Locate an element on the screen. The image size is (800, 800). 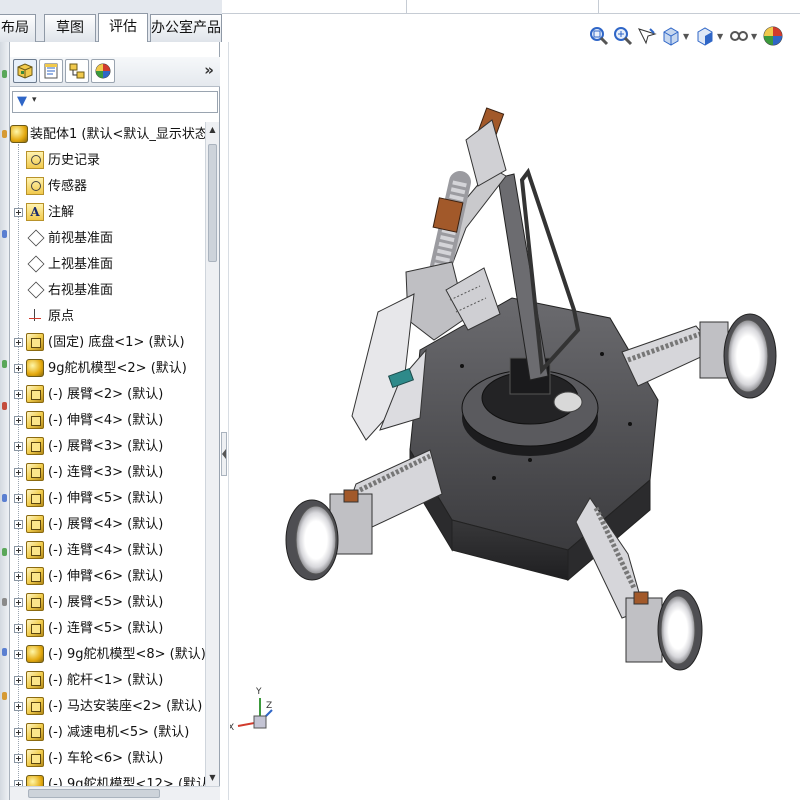
tree-item: (-) 展臂<2> (默认) is located at coordinates (108, 395).